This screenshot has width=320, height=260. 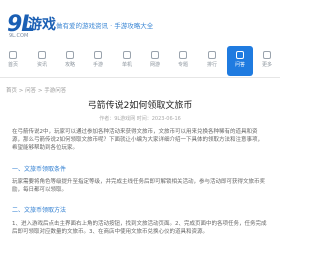 What do you see at coordinates (182, 65) in the screenshot?
I see `nav-item-label: 专题` at bounding box center [182, 65].